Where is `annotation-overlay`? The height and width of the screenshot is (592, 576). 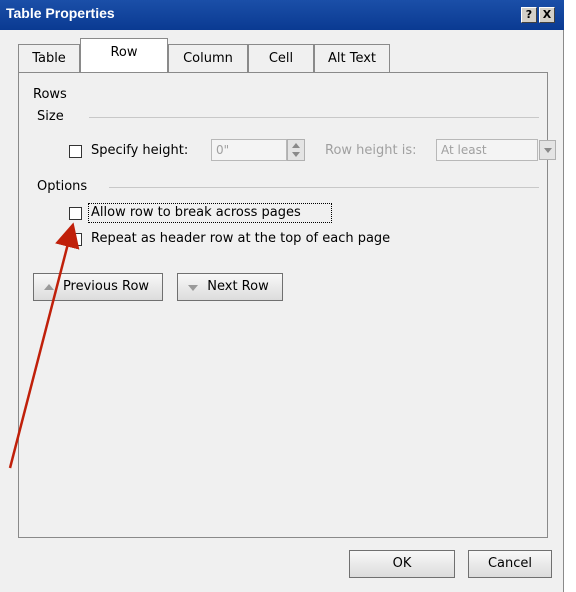 annotation-overlay is located at coordinates (44, 345).